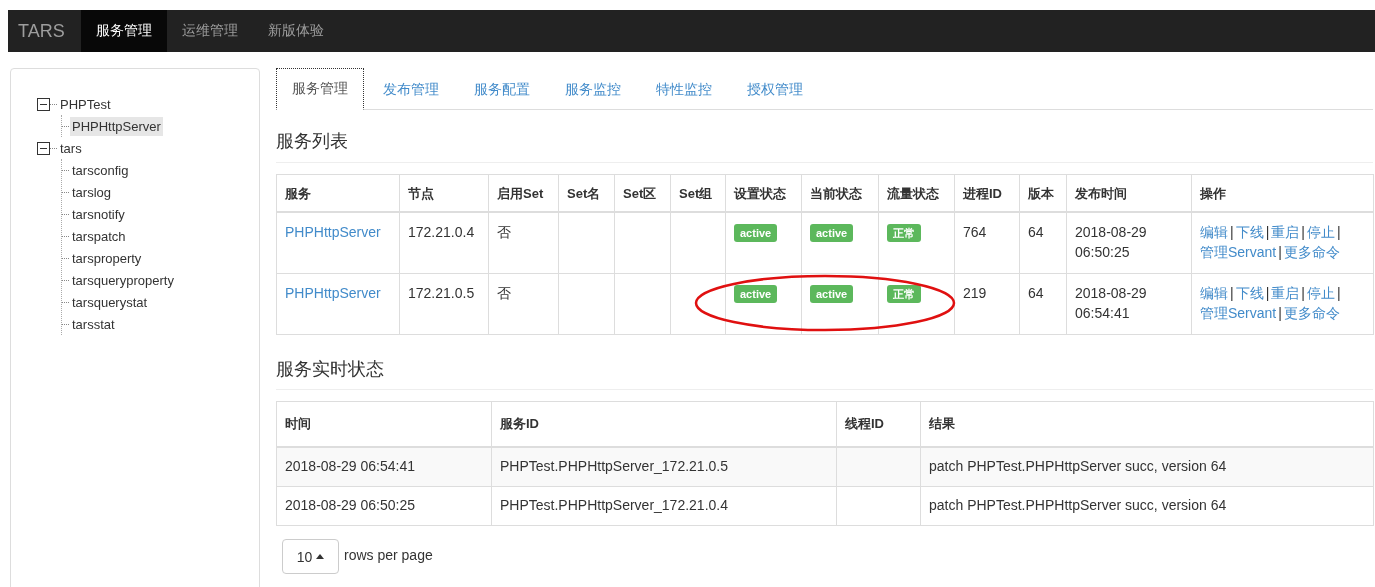  What do you see at coordinates (987, 304) in the screenshot?
I see `table-cell: 219` at bounding box center [987, 304].